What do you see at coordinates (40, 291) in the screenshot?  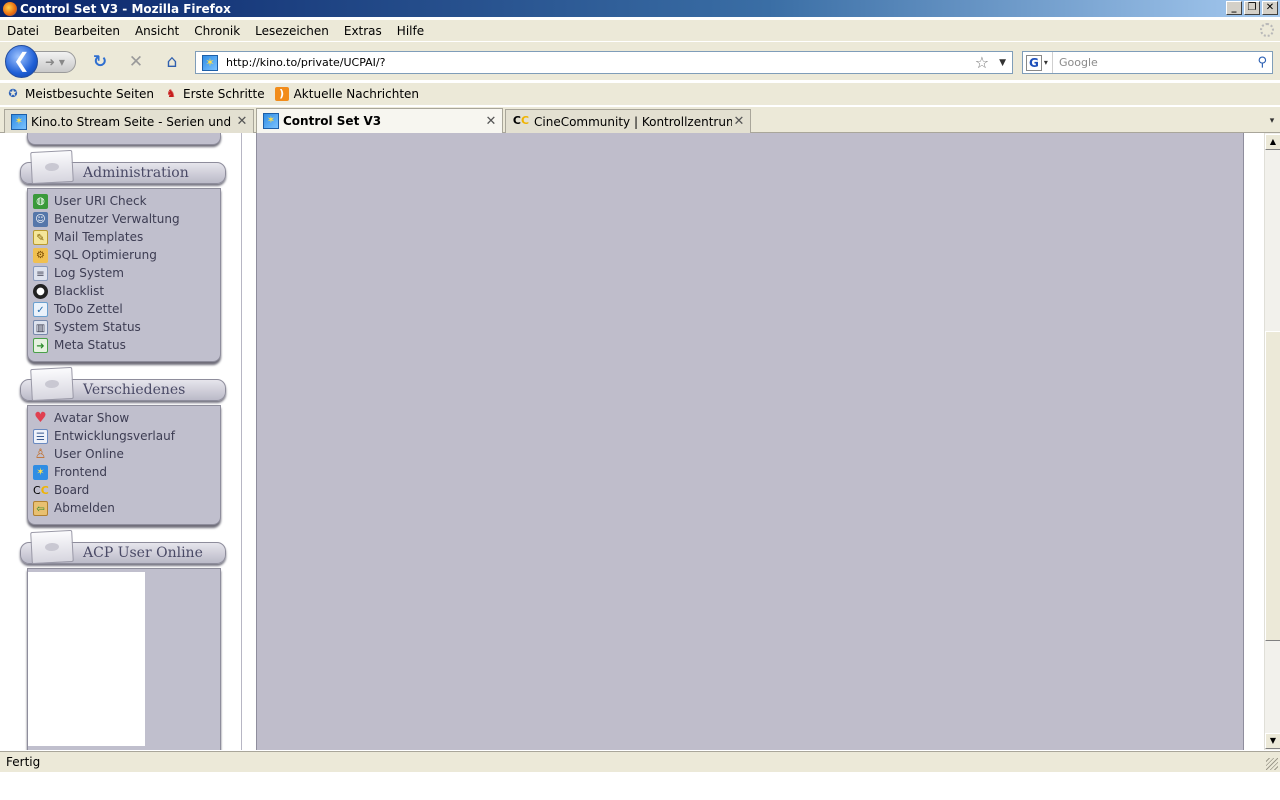 I see `bomb-icon: ●` at bounding box center [40, 291].